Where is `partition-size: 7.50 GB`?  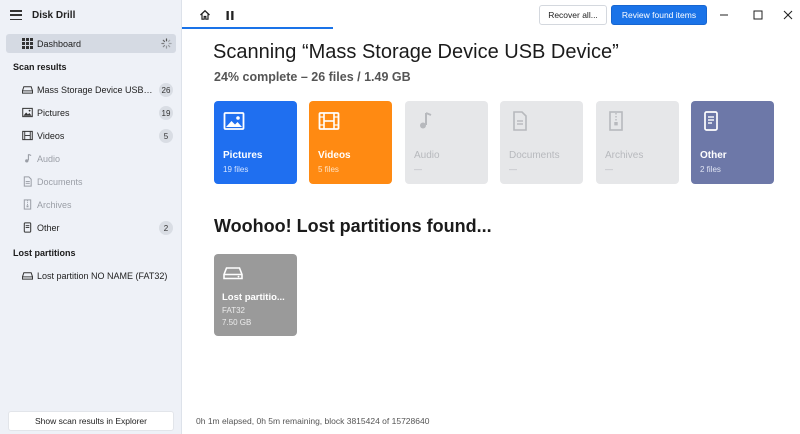
partition-size: 7.50 GB is located at coordinates (237, 322).